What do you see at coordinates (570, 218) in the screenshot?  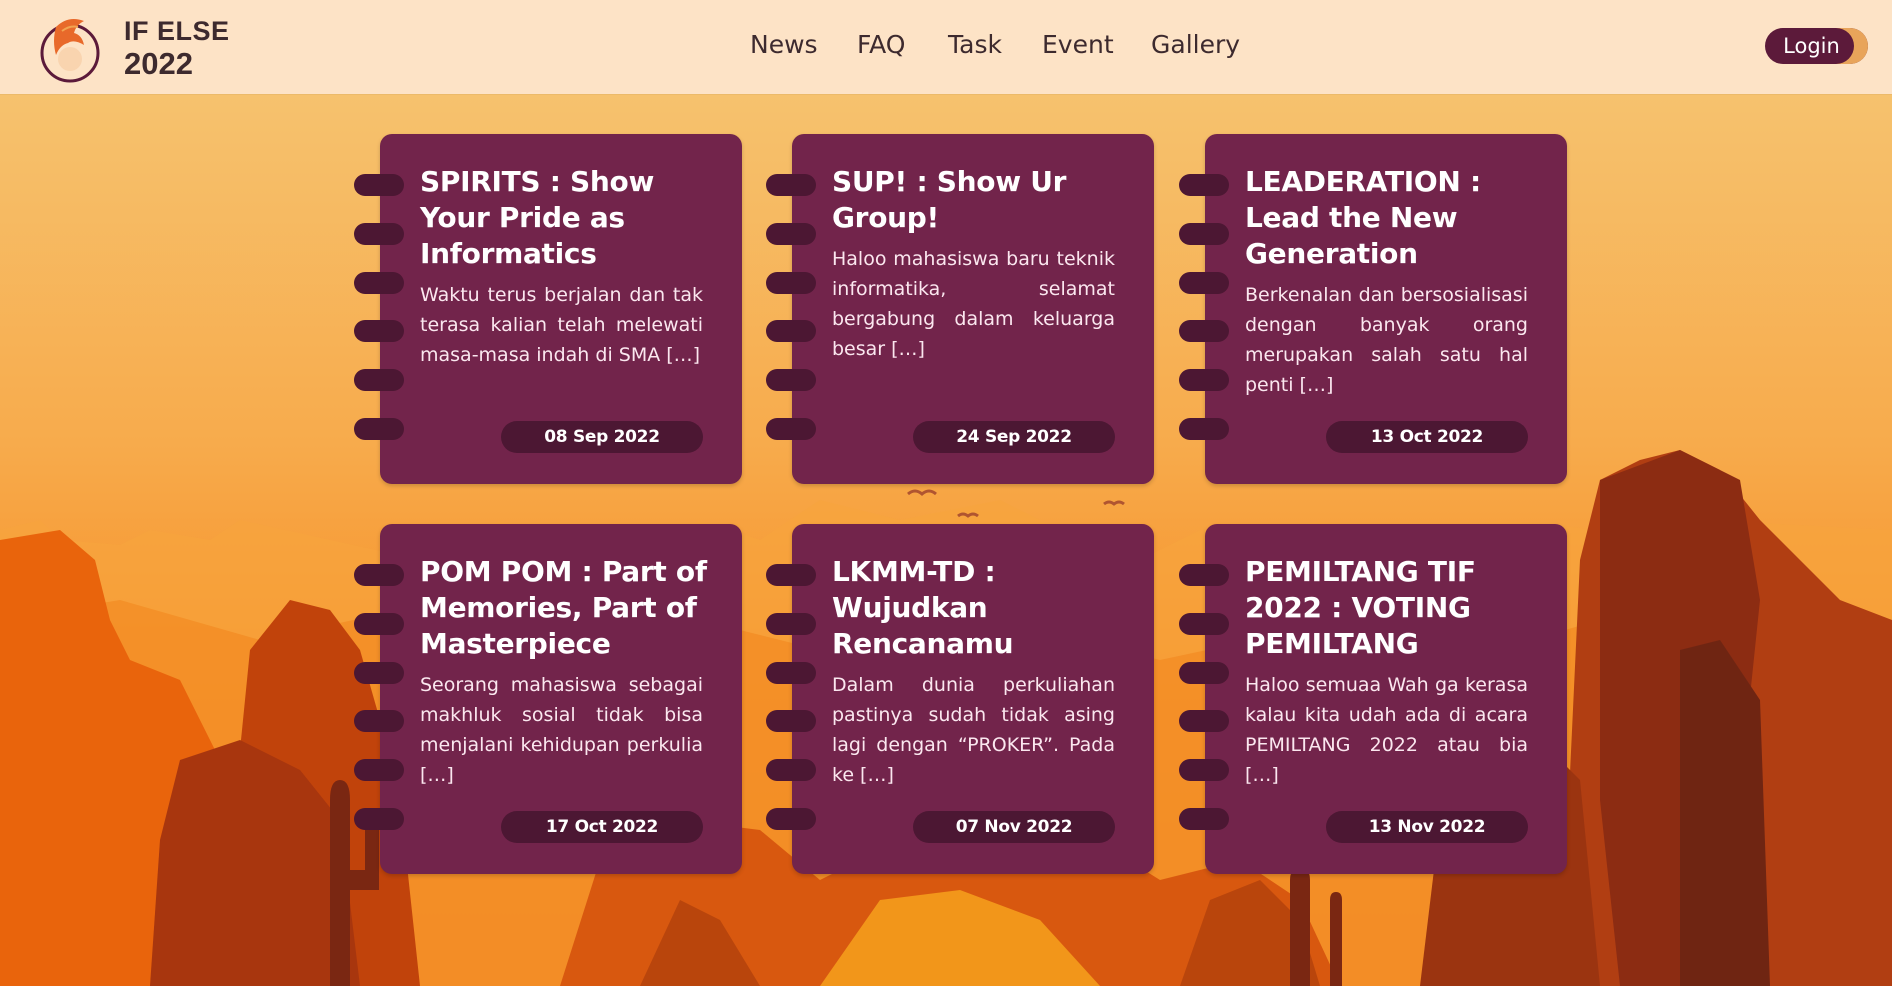 I see `card-title: SPIRITS : Show Your Pride as Informatics` at bounding box center [570, 218].